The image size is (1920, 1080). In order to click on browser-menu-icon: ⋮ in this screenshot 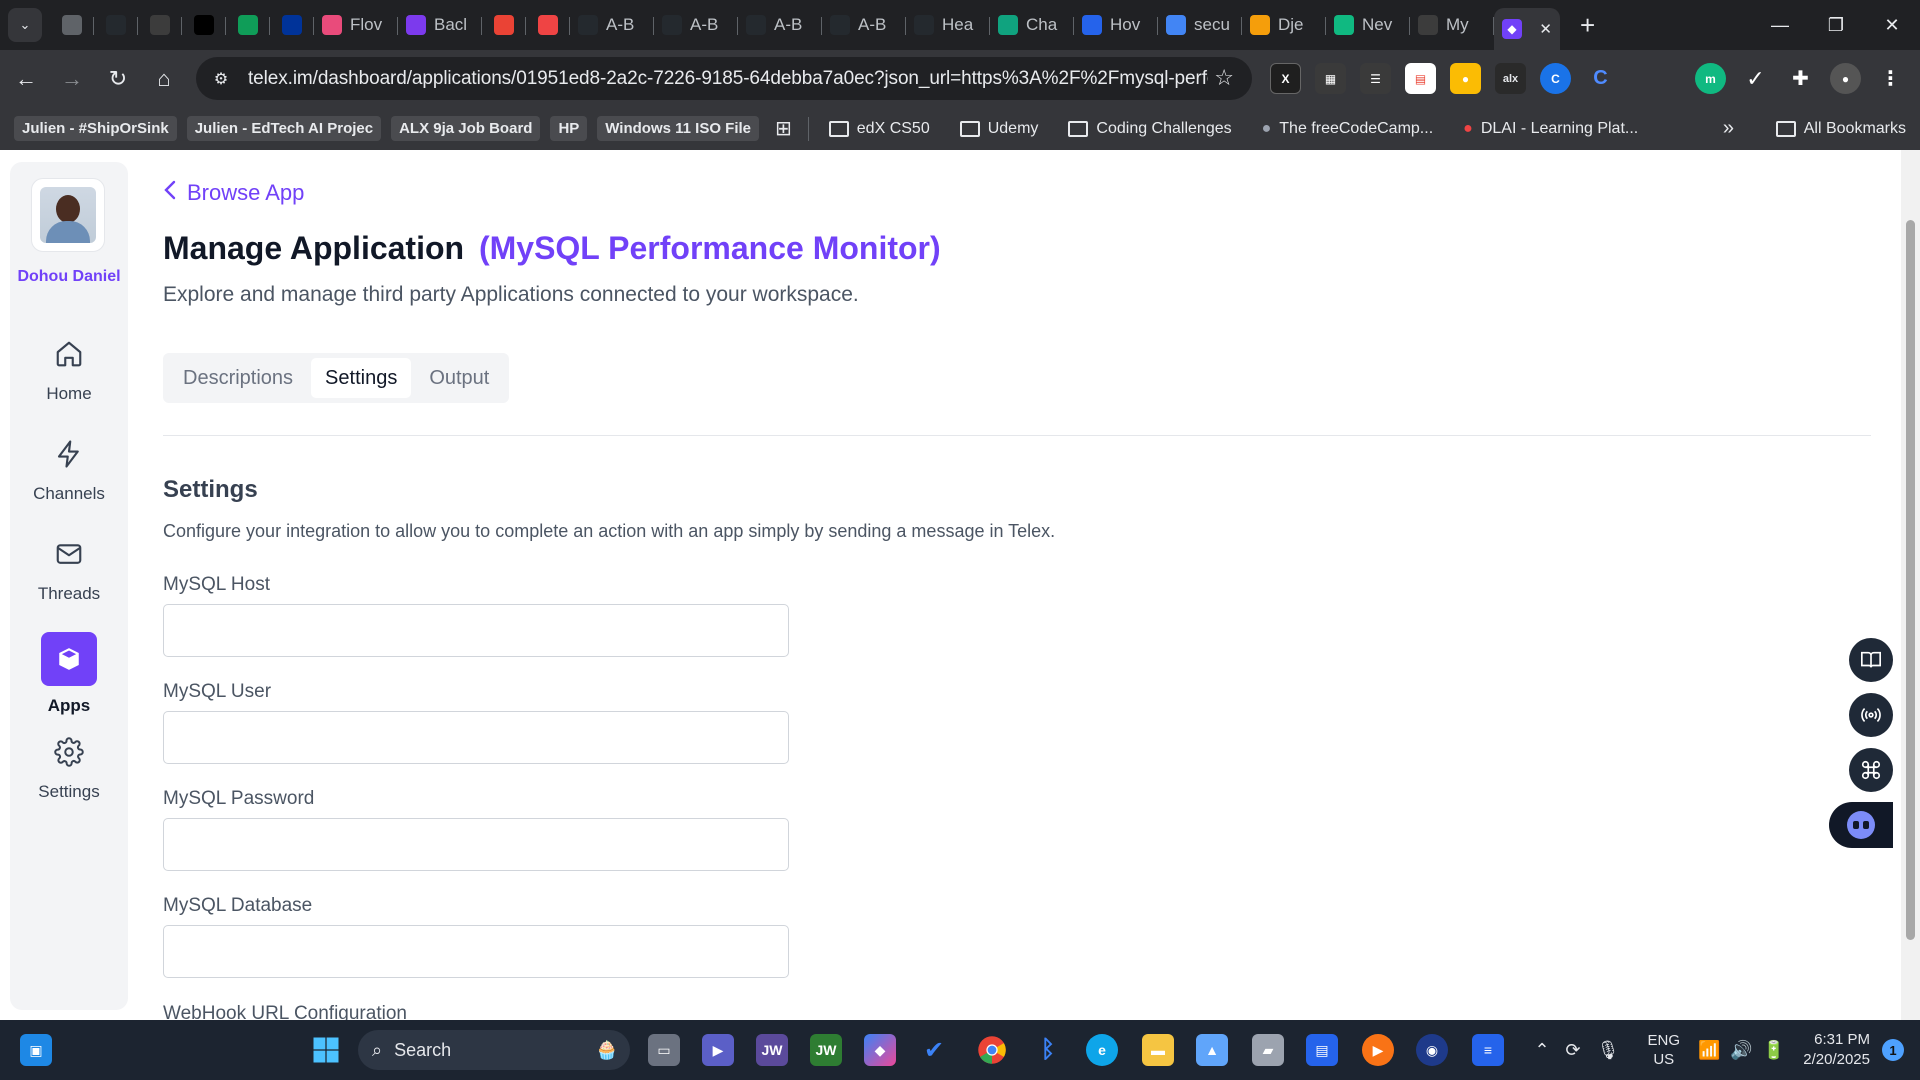, I will do `click(1890, 78)`.